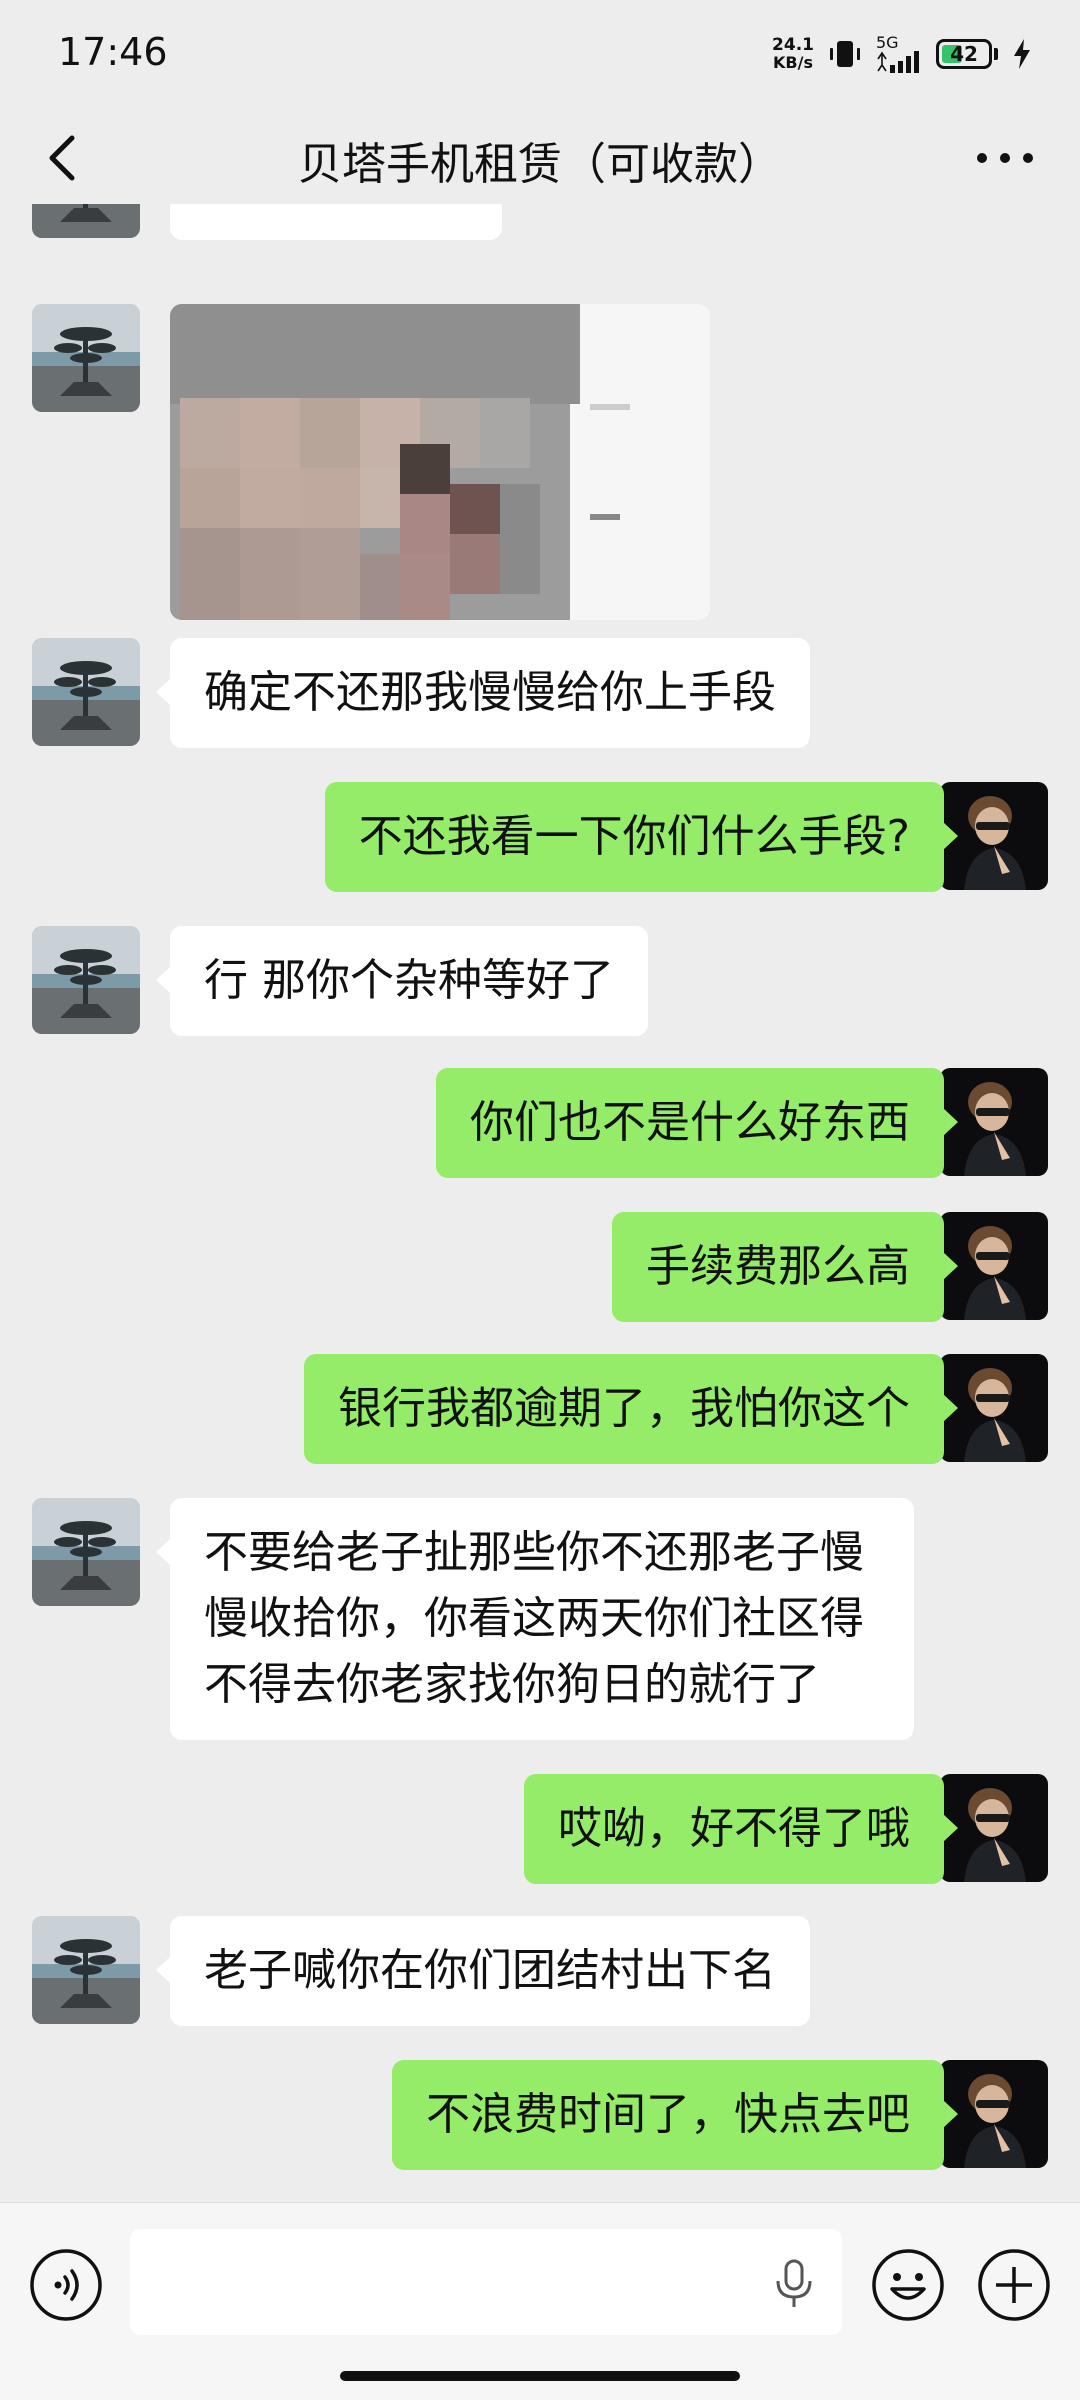 This screenshot has height=2400, width=1080. I want to click on more-dots-icon, so click(1005, 158).